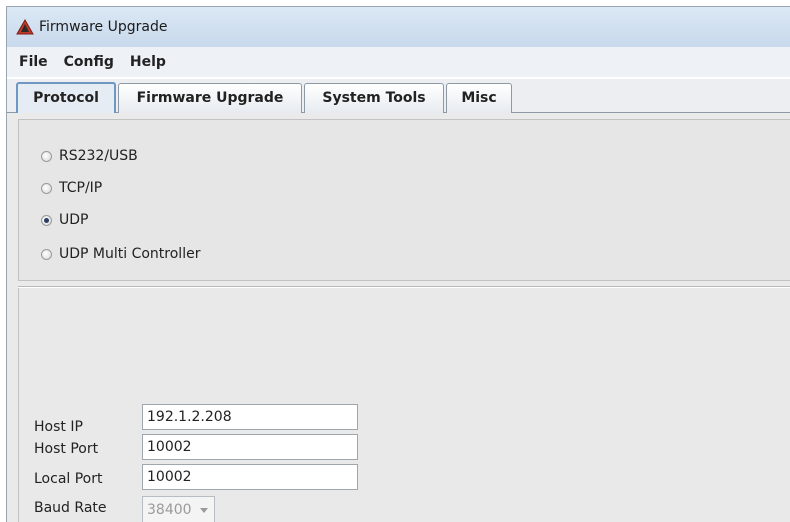 Image resolution: width=790 pixels, height=522 pixels. Describe the element at coordinates (250, 477) in the screenshot. I see `local-port-input: 10002` at that location.